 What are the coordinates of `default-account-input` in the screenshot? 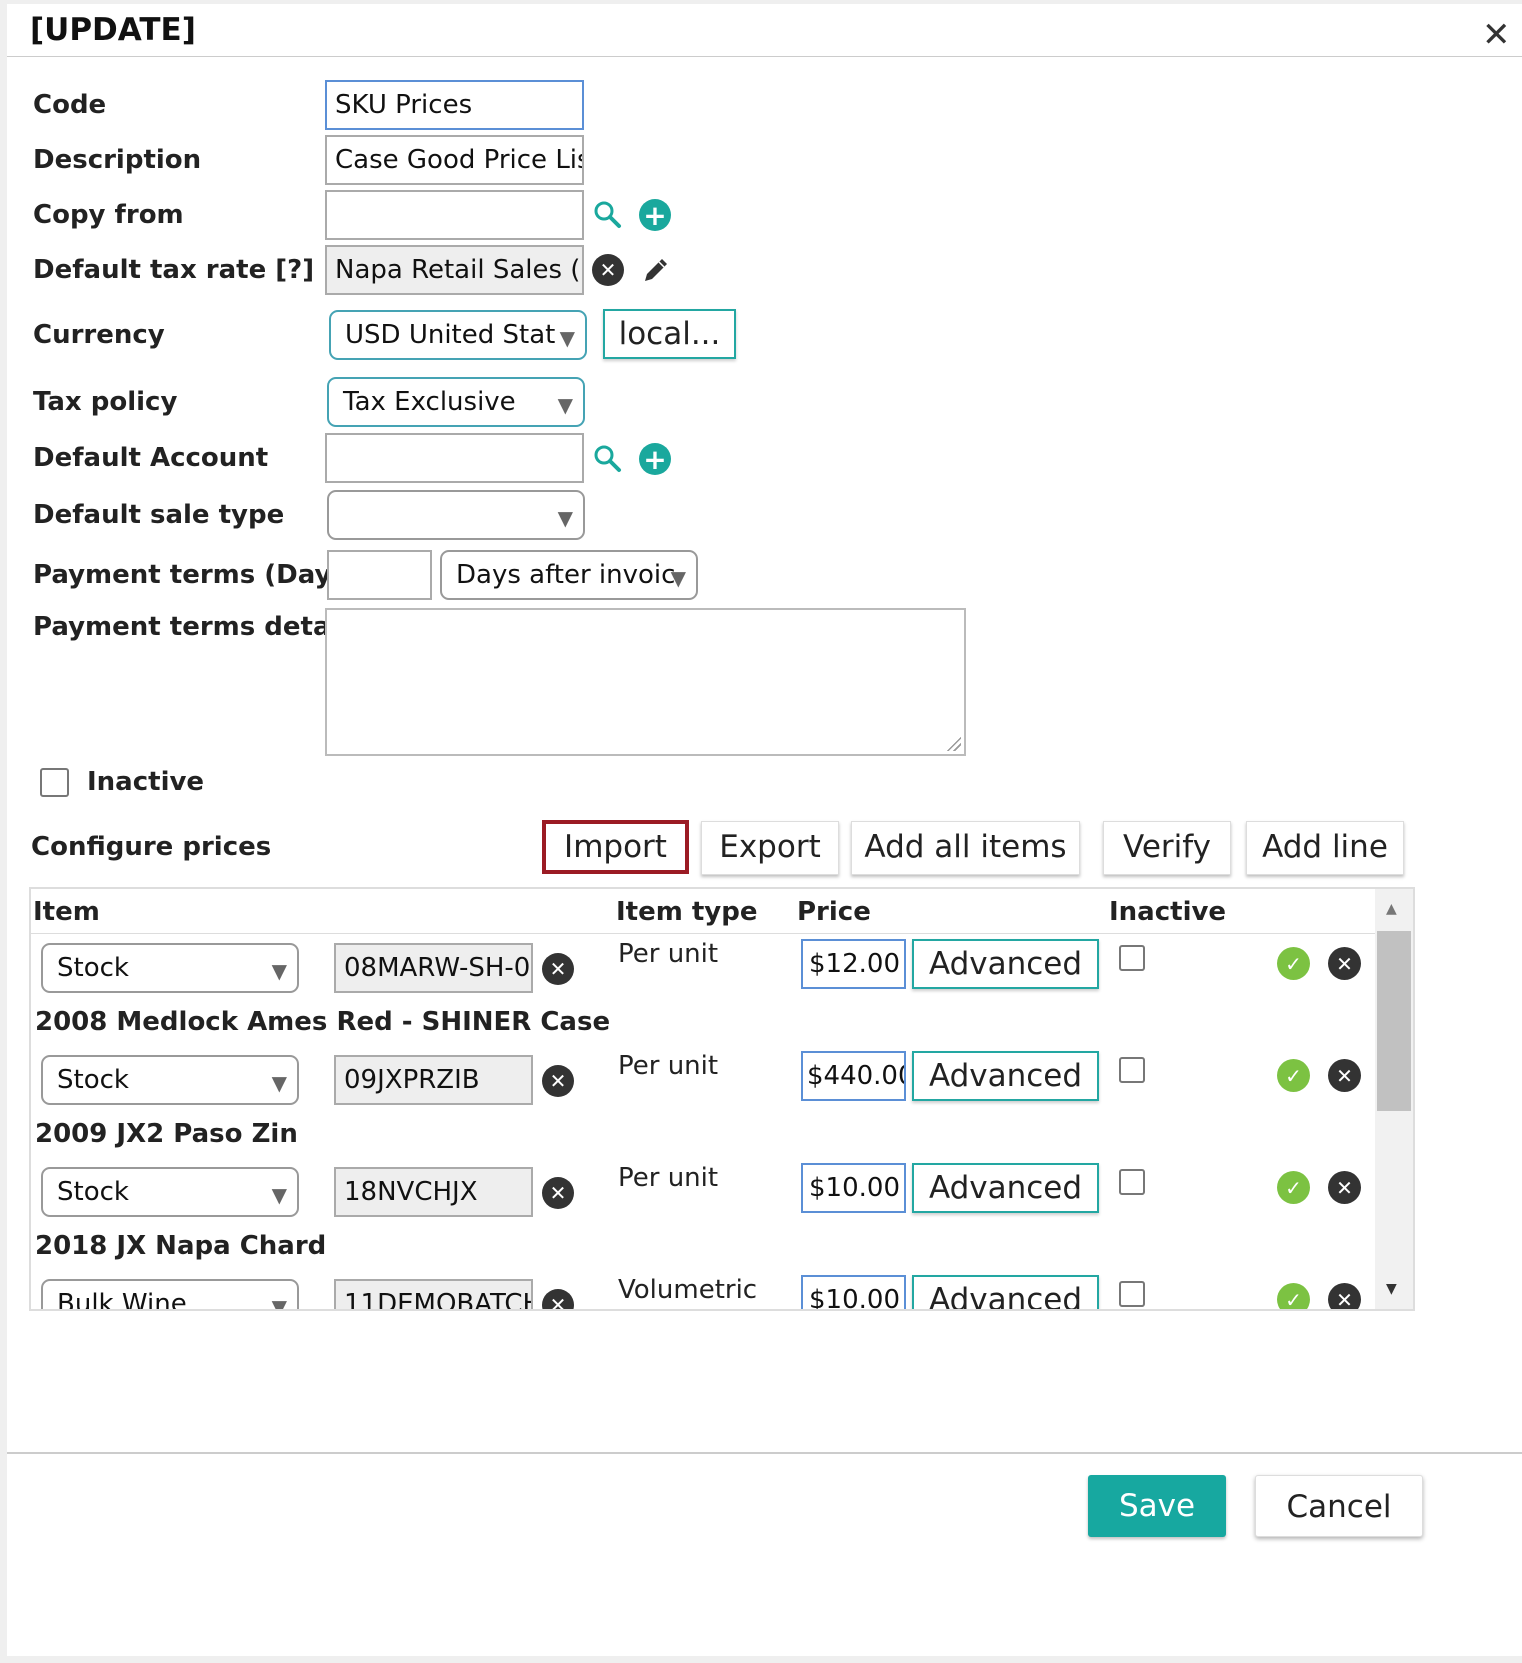 It's located at (454, 458).